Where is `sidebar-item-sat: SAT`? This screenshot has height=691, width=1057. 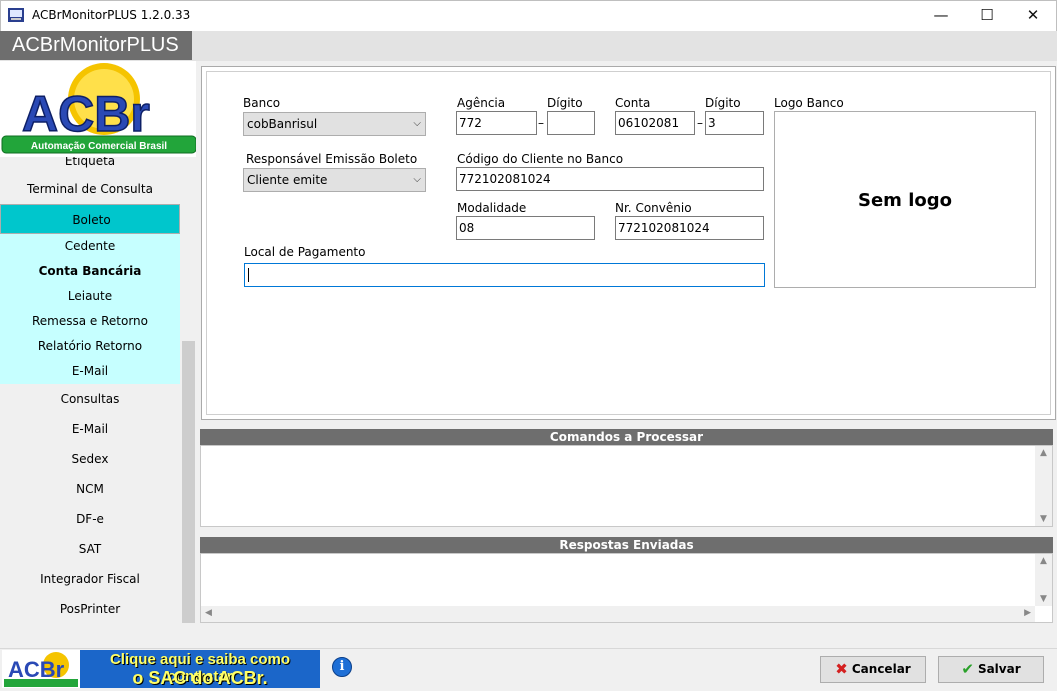 sidebar-item-sat: SAT is located at coordinates (90, 549).